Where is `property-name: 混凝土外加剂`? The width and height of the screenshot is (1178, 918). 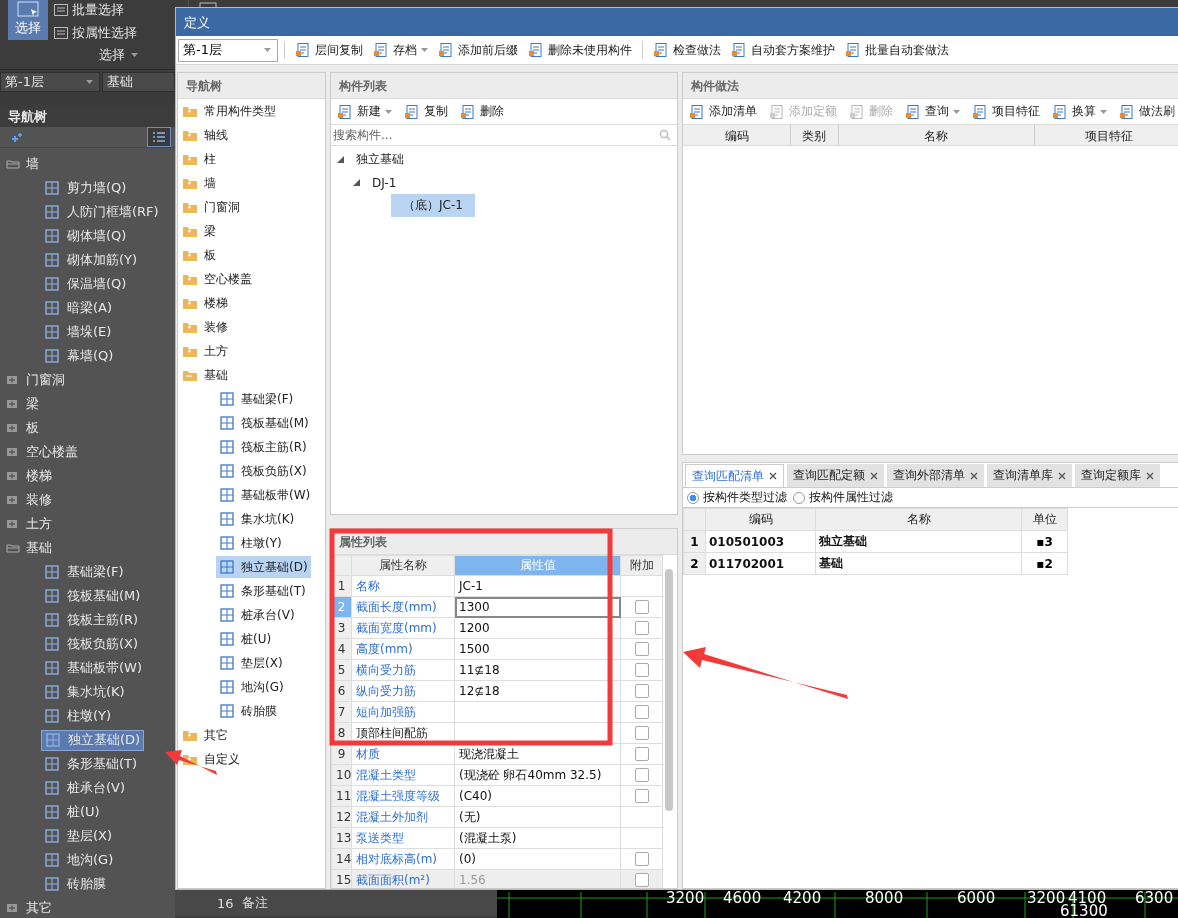 property-name: 混凝土外加剂 is located at coordinates (403, 817).